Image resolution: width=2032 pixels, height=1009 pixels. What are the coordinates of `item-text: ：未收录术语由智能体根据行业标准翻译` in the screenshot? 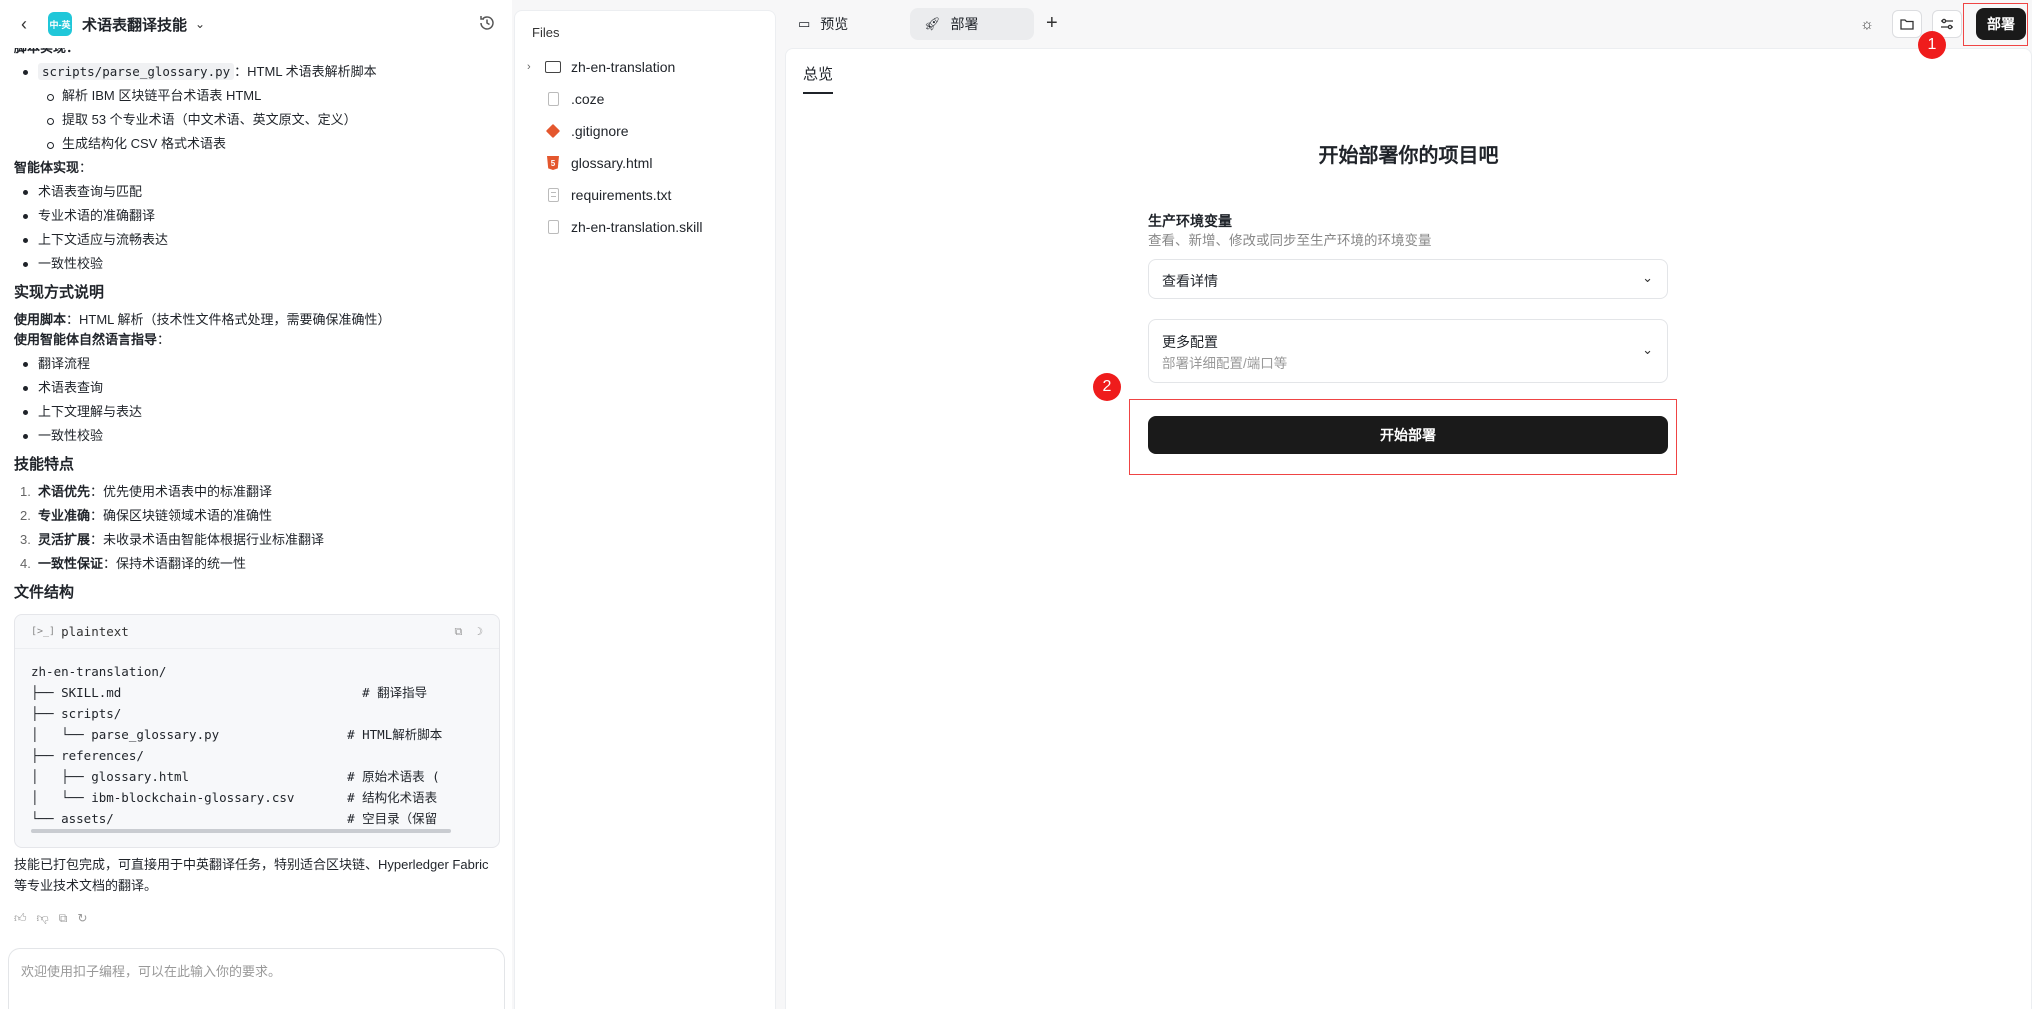 It's located at (207, 539).